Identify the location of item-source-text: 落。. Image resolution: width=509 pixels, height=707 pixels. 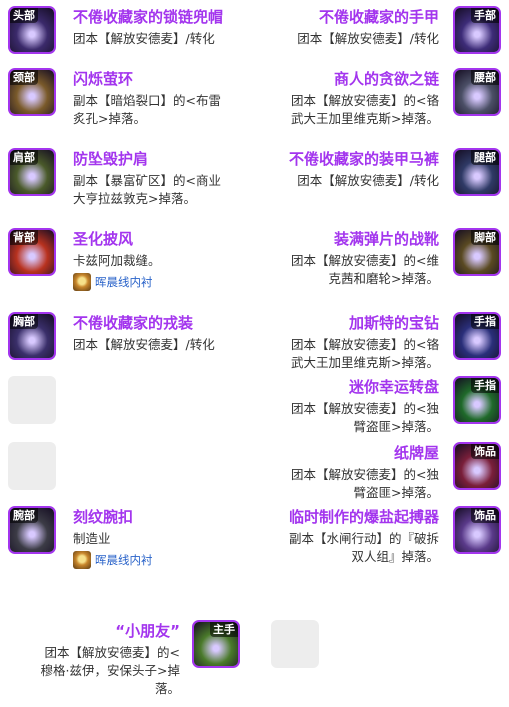
(167, 688).